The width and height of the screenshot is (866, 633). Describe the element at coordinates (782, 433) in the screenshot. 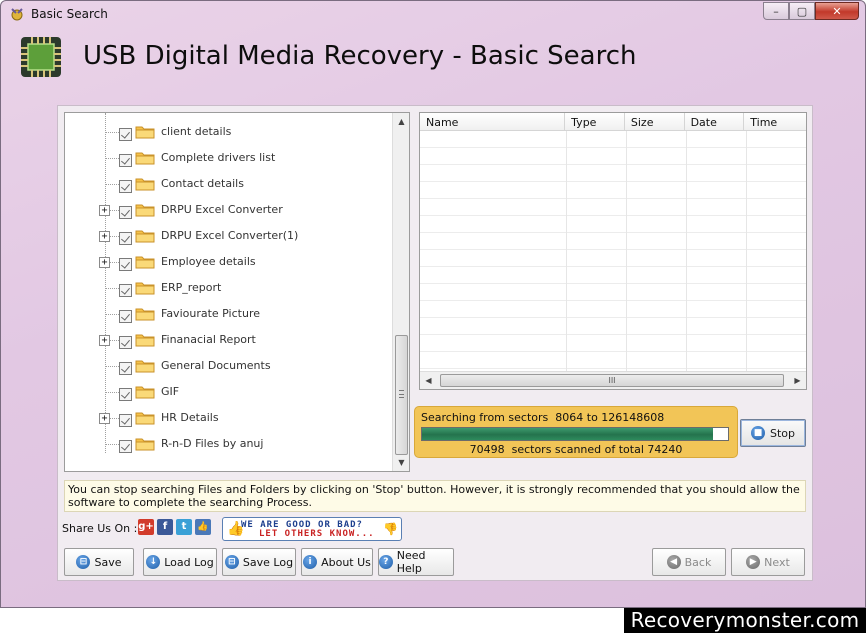

I see `stop-button-label: Stop` at that location.